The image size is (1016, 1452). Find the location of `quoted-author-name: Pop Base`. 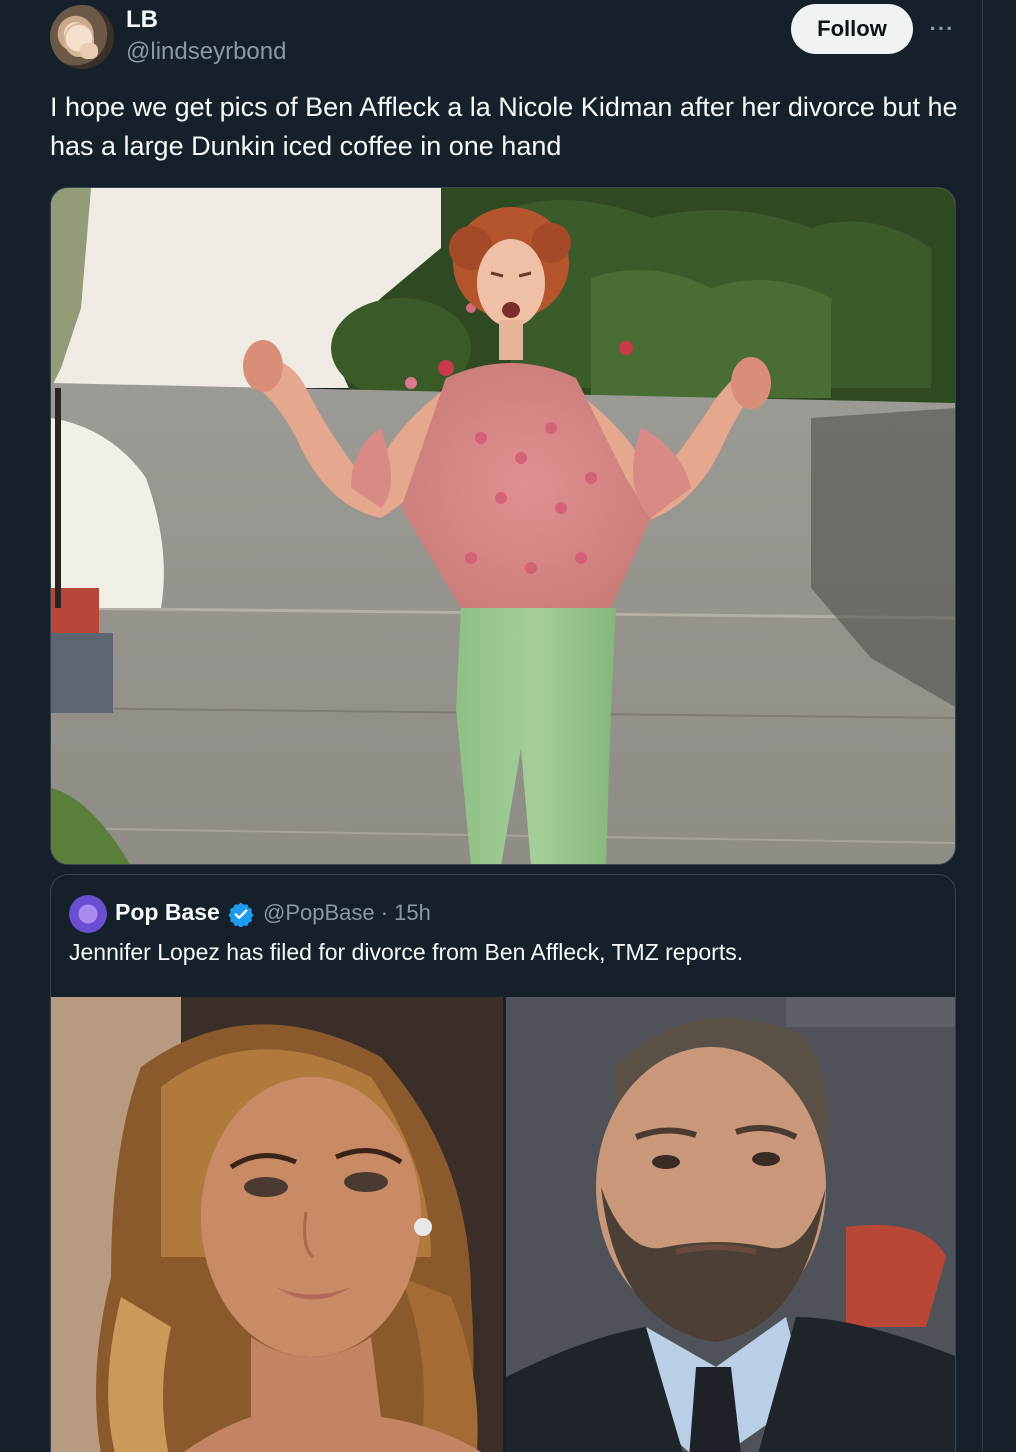

quoted-author-name: Pop Base is located at coordinates (167, 912).